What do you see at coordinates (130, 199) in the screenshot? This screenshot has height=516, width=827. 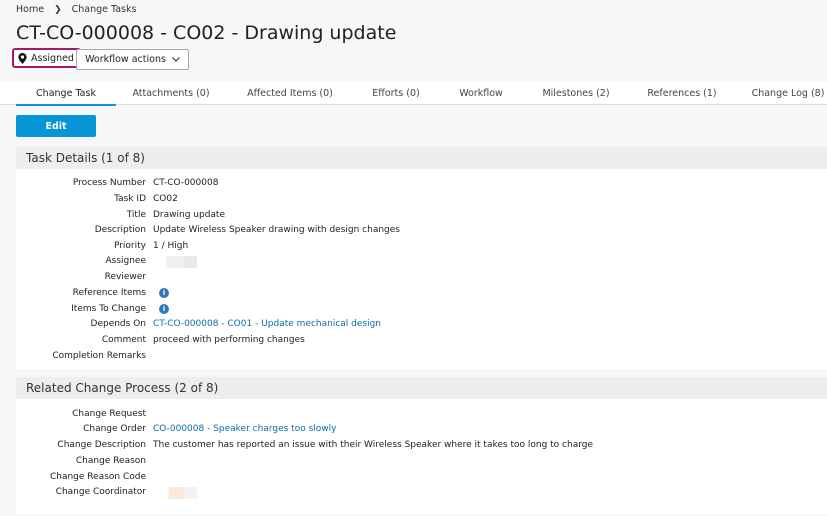 I see `field-label: Task ID` at bounding box center [130, 199].